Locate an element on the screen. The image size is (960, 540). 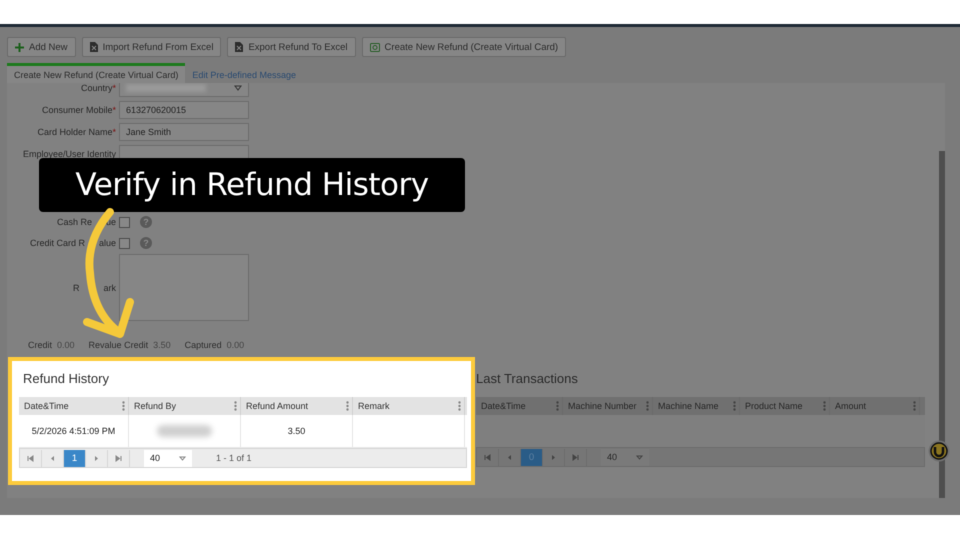
panel-title: Refund History is located at coordinates (66, 379).